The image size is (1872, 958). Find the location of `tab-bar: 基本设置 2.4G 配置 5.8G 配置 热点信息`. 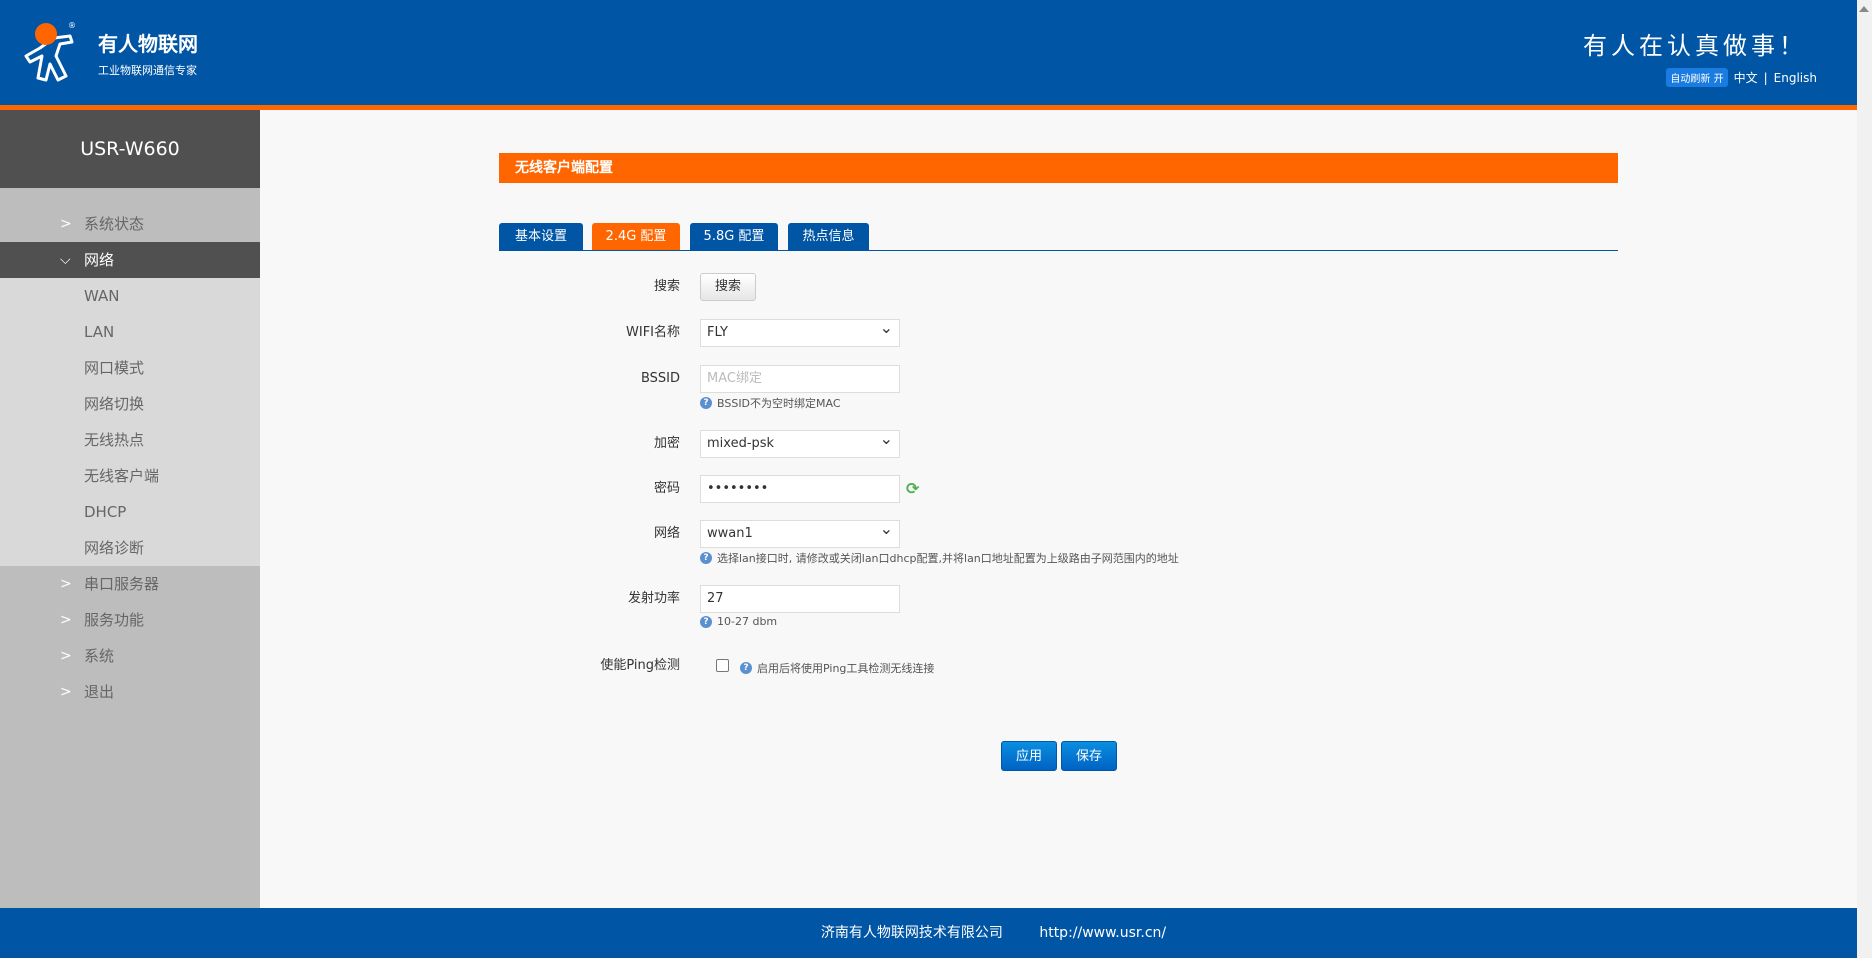

tab-bar: 基本设置 2.4G 配置 5.8G 配置 热点信息 is located at coordinates (1058, 237).